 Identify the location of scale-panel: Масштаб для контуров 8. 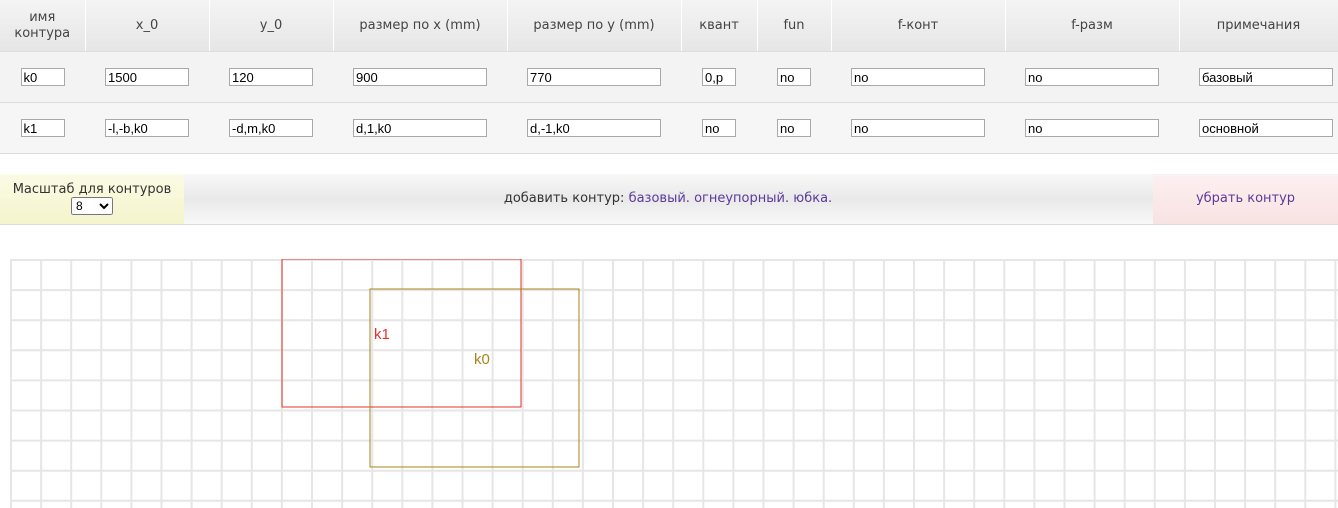
(92, 199).